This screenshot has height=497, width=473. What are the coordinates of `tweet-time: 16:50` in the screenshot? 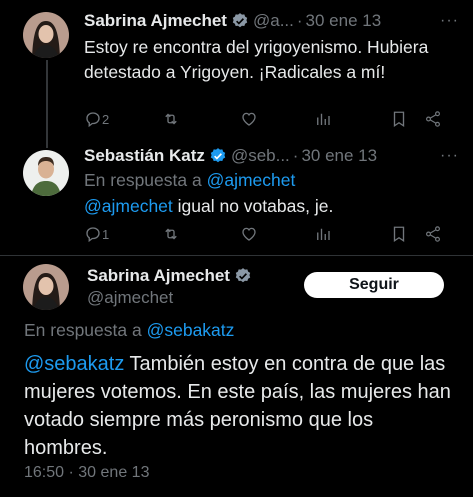 It's located at (44, 472).